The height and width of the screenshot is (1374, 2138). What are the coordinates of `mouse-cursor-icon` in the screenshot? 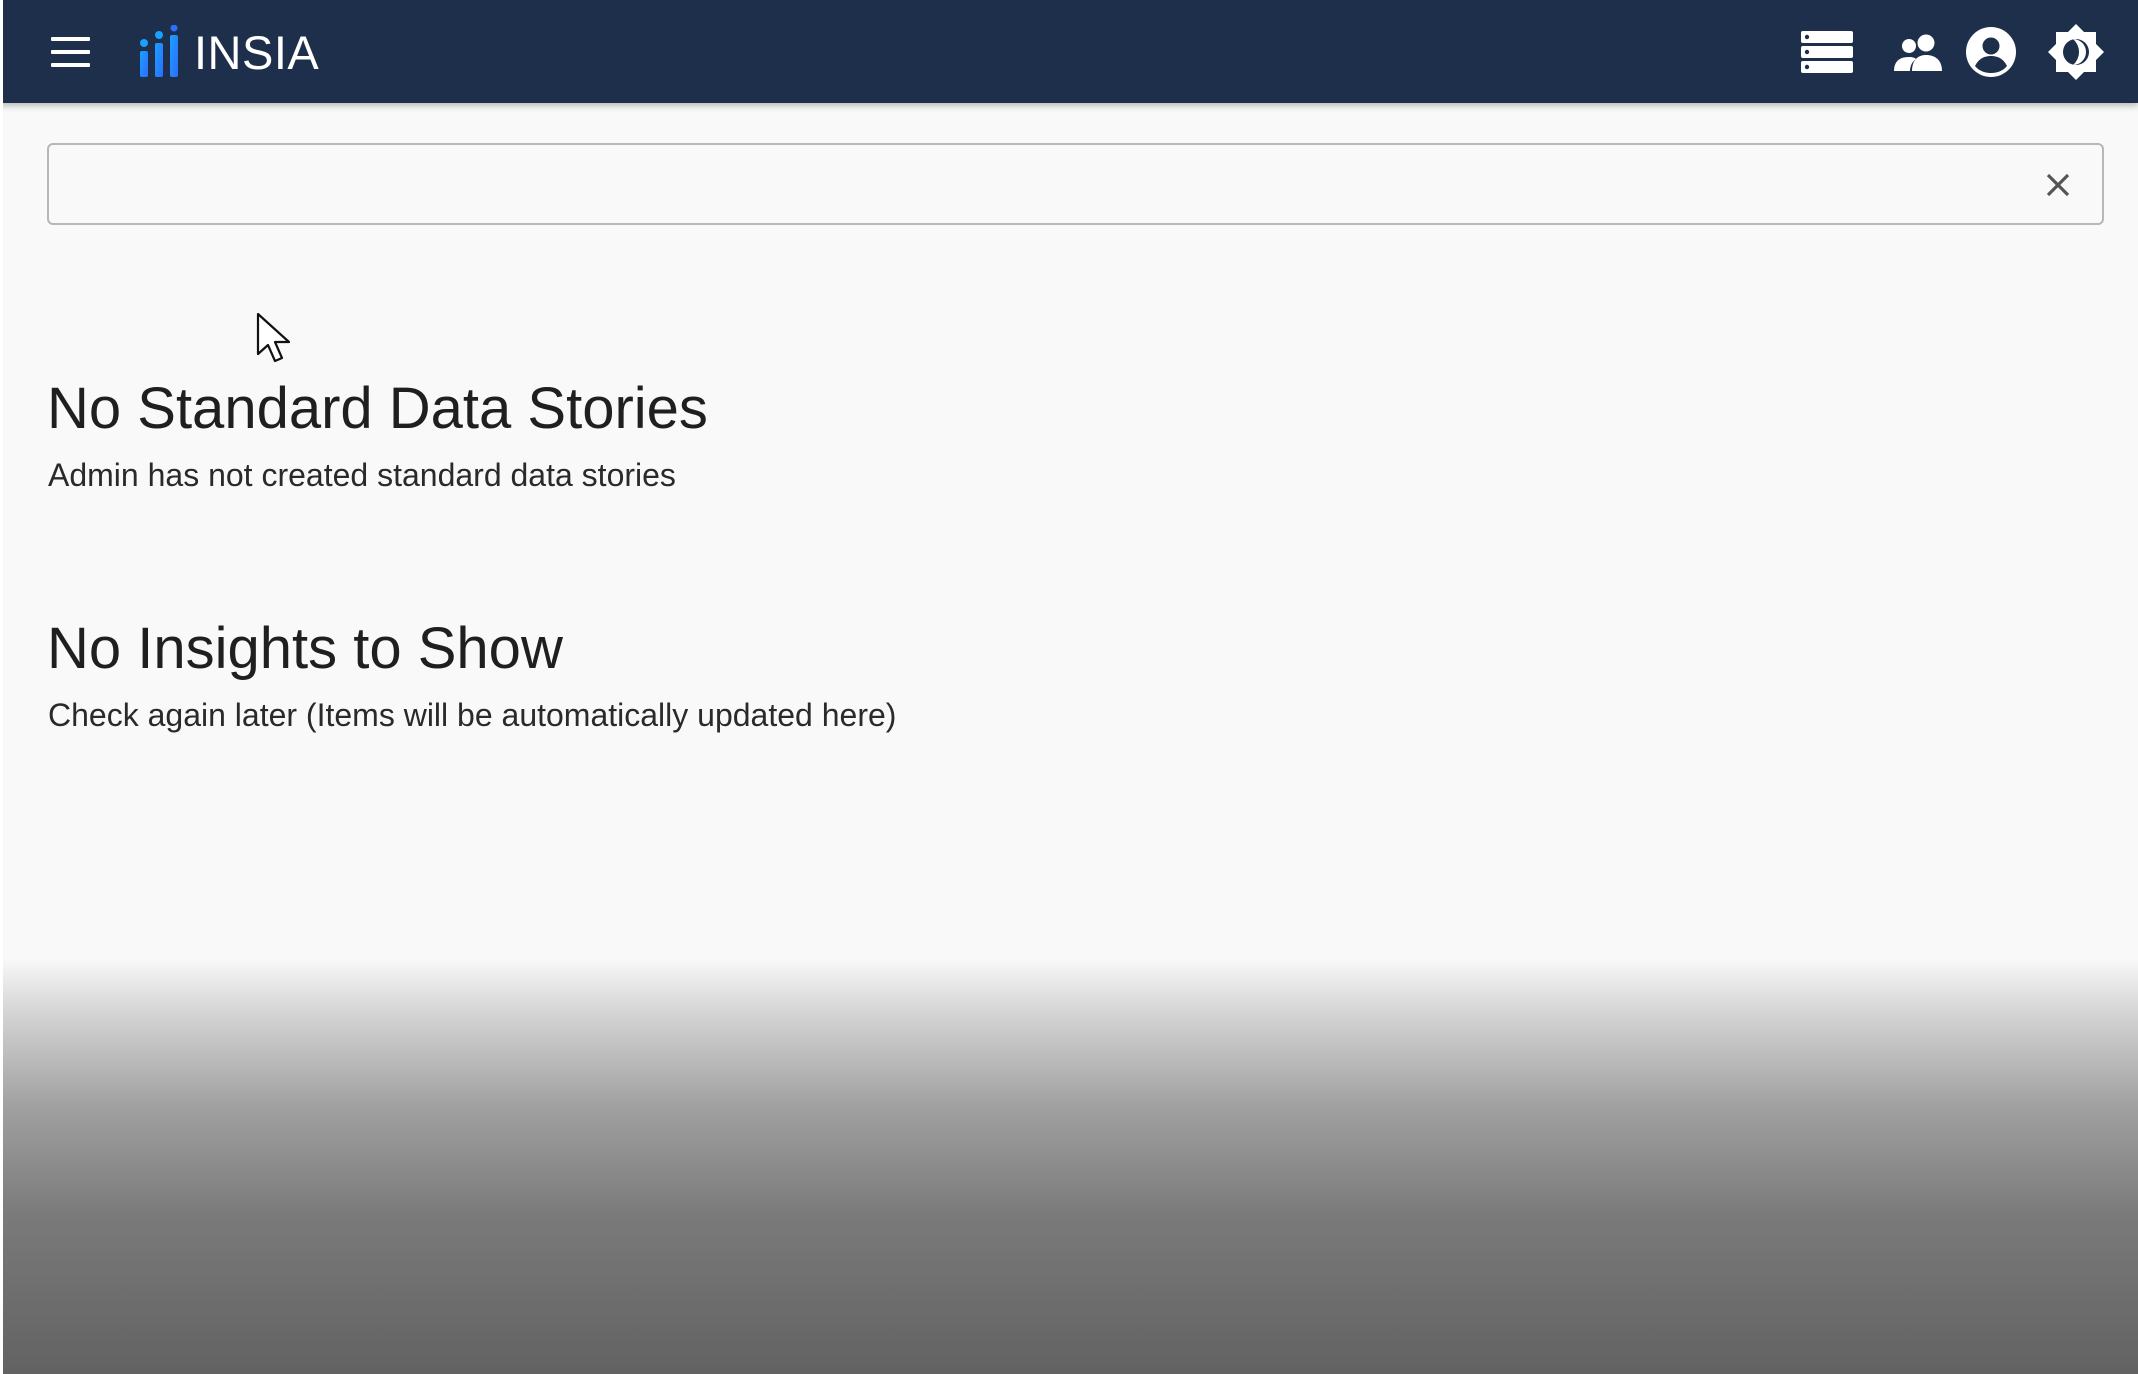 It's located at (273, 337).